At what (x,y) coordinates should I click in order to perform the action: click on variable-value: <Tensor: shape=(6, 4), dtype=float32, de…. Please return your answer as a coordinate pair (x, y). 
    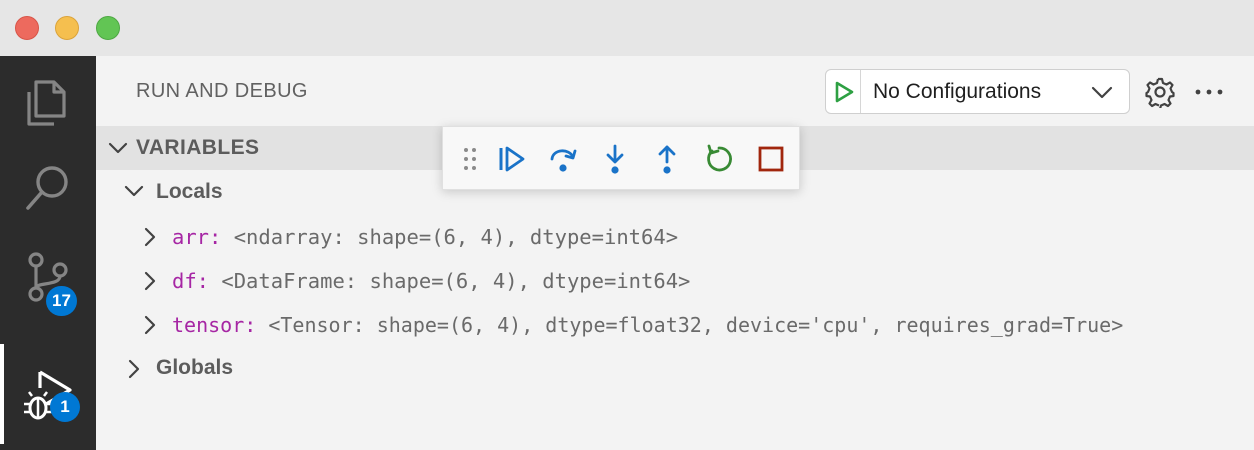
    Looking at the image, I should click on (696, 325).